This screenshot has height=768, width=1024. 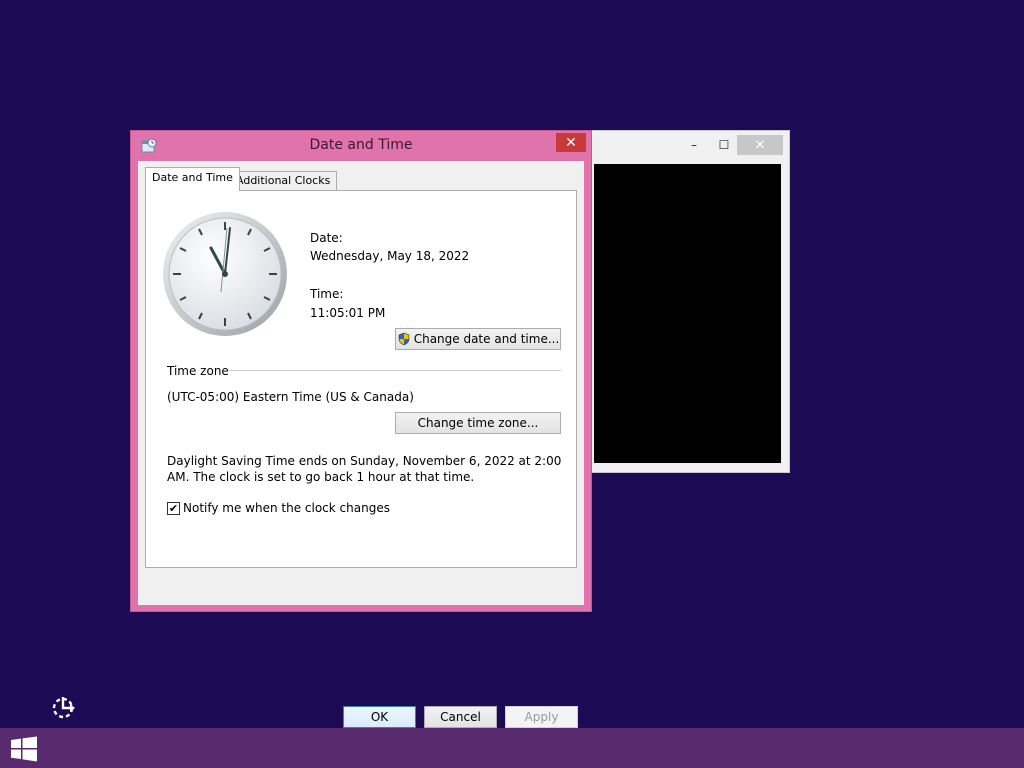 I want to click on uac-shield-icon, so click(x=404, y=339).